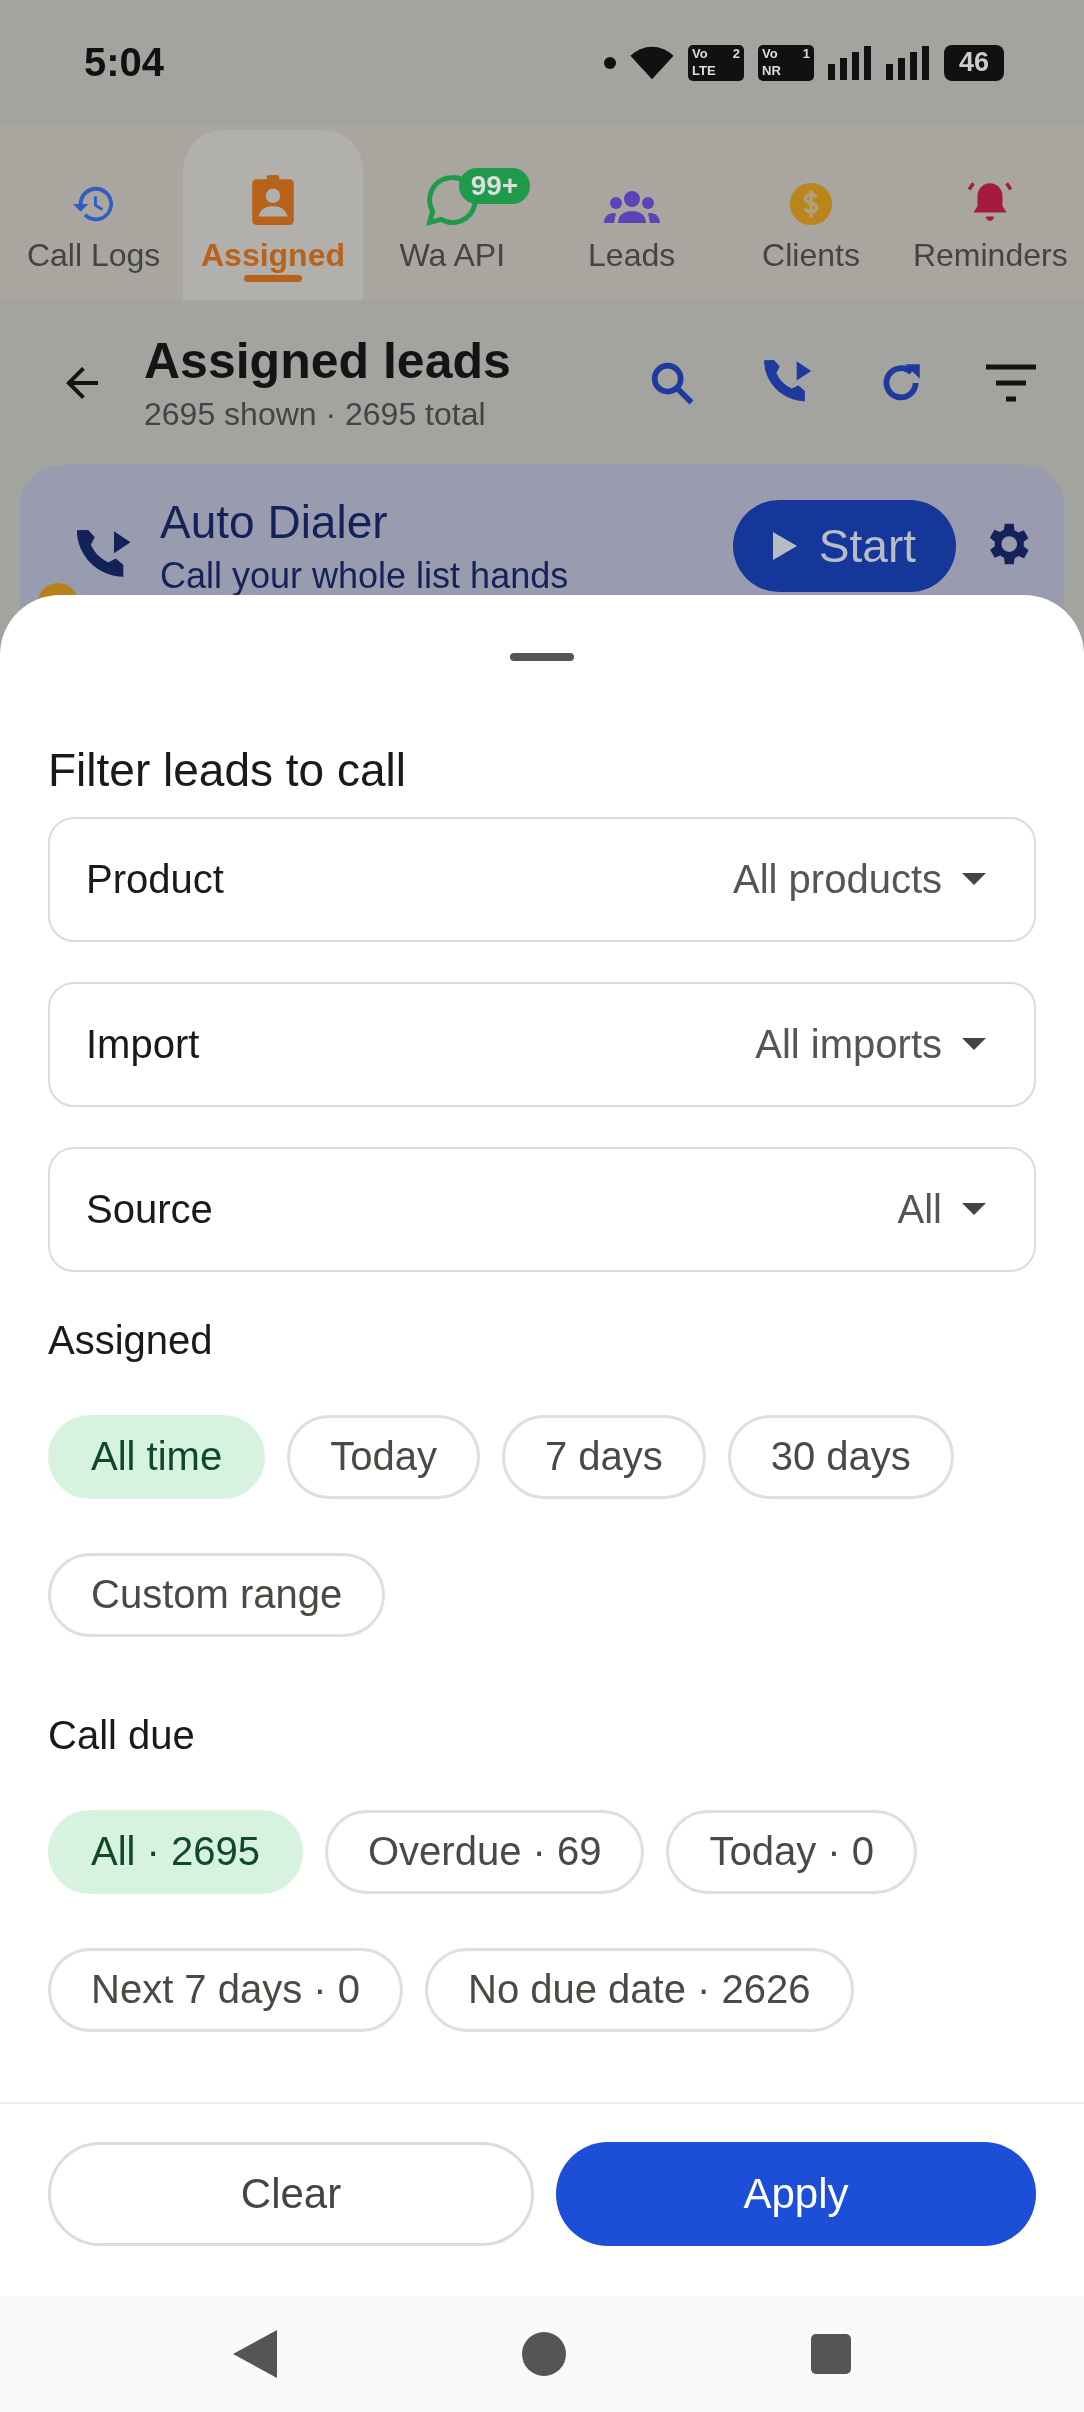 The height and width of the screenshot is (2412, 1084). What do you see at coordinates (383, 1456) in the screenshot?
I see `filter-chip: Today` at bounding box center [383, 1456].